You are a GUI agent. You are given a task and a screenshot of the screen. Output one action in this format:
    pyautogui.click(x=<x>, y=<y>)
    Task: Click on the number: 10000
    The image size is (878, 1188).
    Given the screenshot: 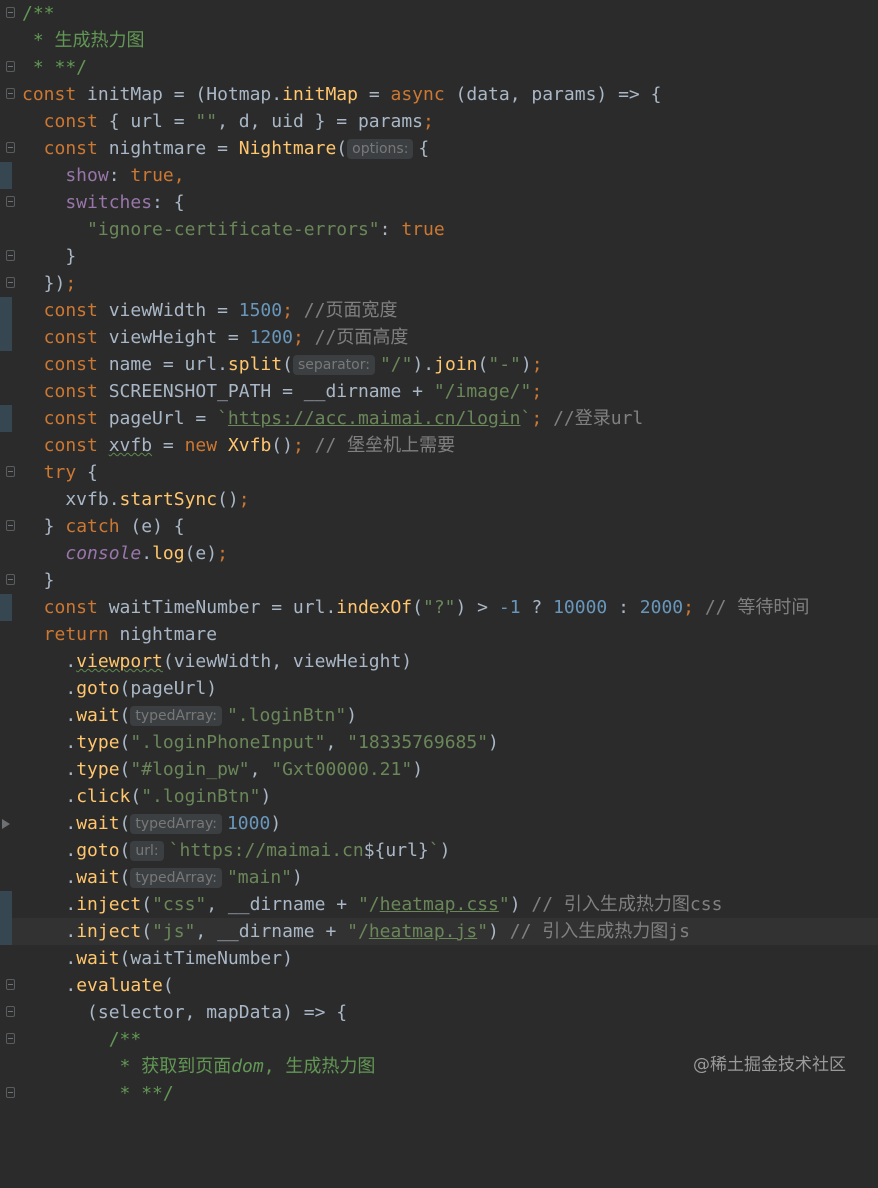 What is the action you would take?
    pyautogui.click(x=580, y=607)
    